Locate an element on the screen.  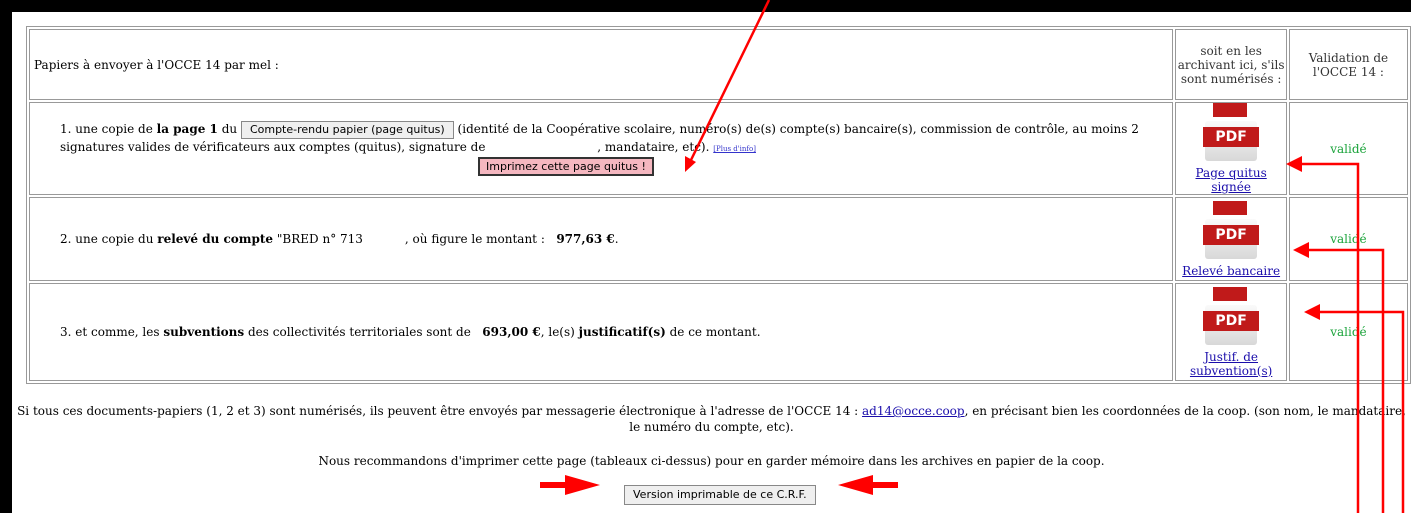
row-3-text2: , le(s) is located at coordinates (557, 332).